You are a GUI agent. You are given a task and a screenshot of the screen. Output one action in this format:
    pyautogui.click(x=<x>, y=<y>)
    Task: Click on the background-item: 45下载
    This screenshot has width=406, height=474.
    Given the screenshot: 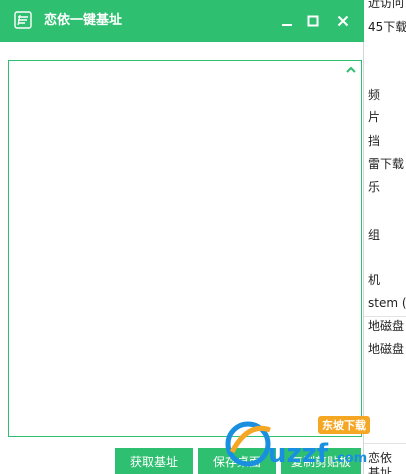 What is the action you would take?
    pyautogui.click(x=387, y=27)
    